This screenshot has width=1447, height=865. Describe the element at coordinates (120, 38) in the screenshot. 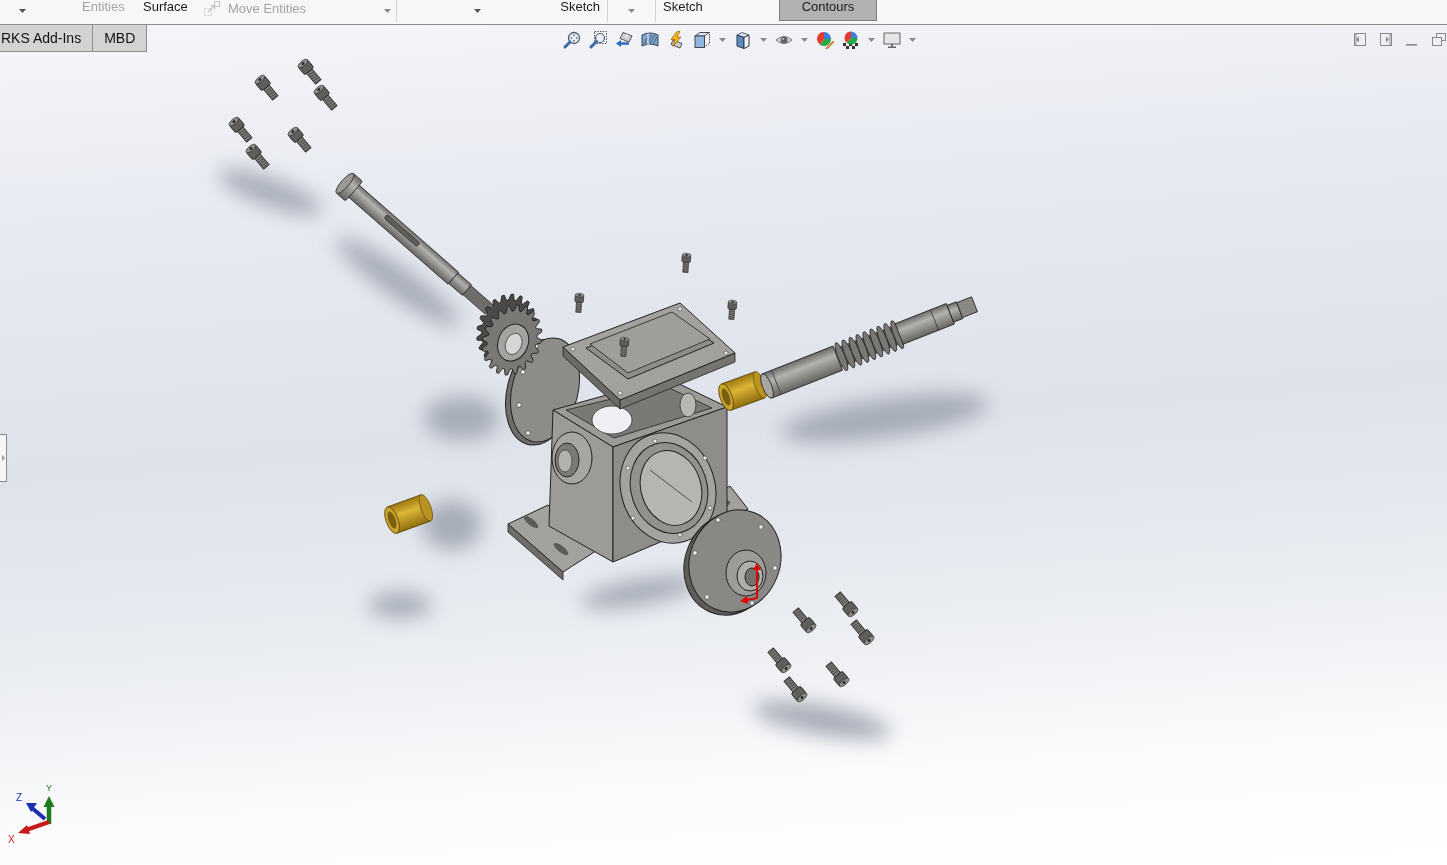

I see `tab: MBD` at that location.